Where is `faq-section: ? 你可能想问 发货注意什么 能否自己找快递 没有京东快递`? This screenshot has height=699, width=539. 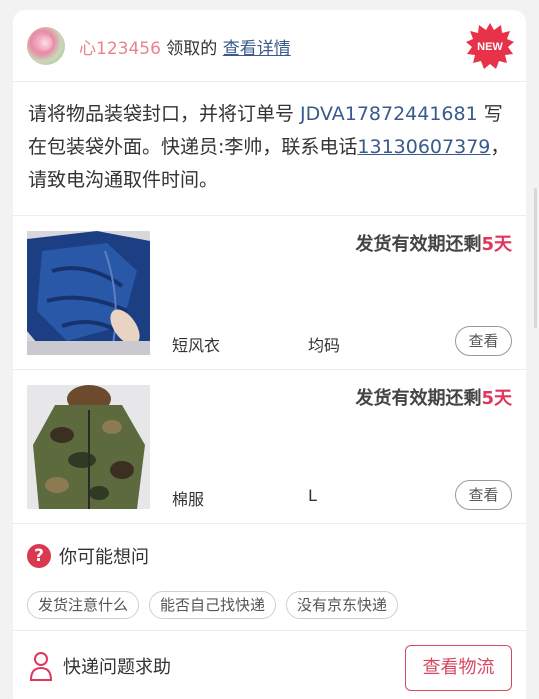
faq-section: ? 你可能想问 发货注意什么 能否自己找快递 没有京东快递 is located at coordinates (269, 577).